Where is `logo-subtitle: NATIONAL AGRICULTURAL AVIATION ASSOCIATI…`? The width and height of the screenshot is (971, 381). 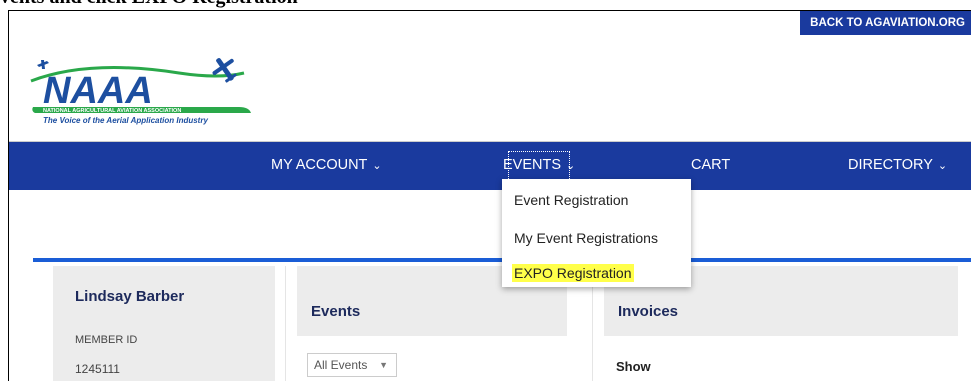 logo-subtitle: NATIONAL AGRICULTURAL AVIATION ASSOCIATI… is located at coordinates (112, 111).